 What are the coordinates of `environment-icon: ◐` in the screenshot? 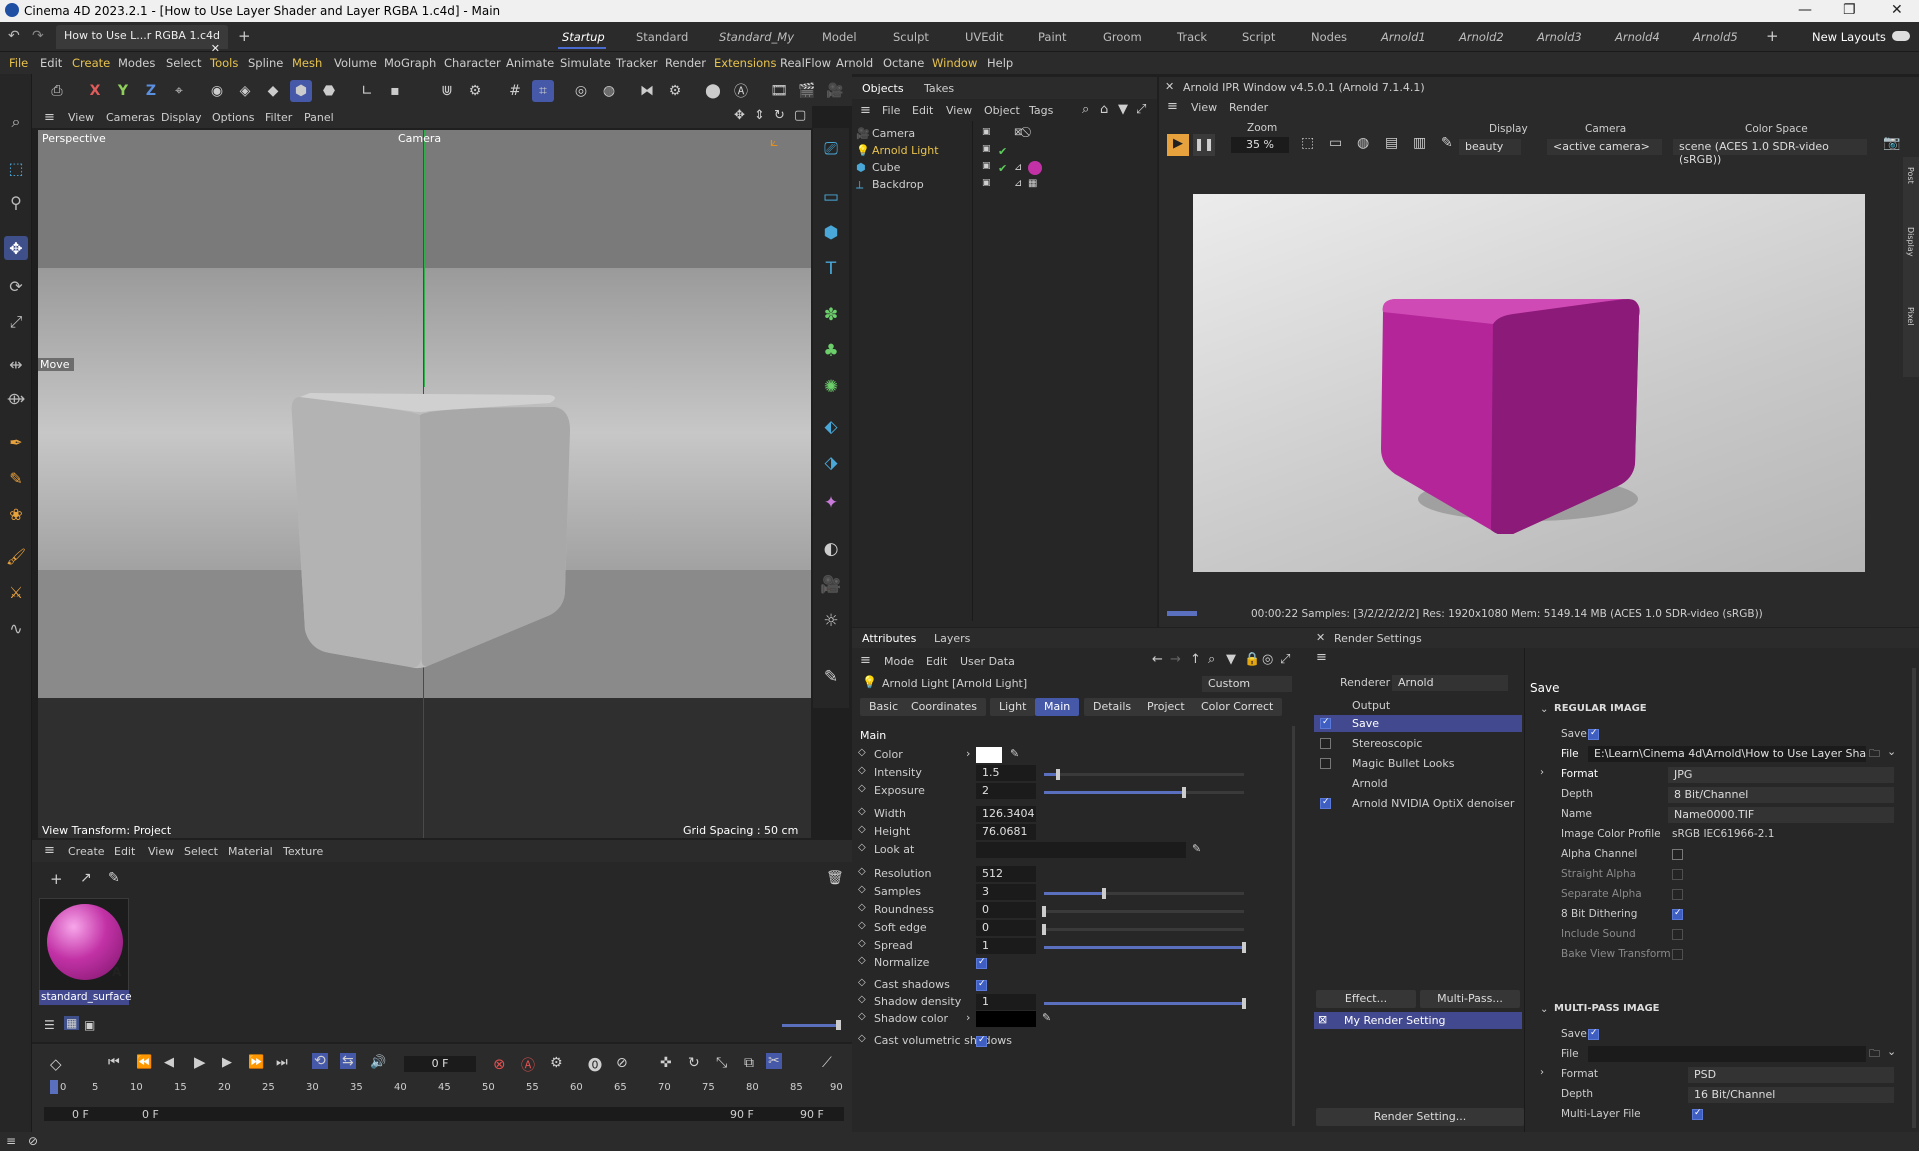 It's located at (831, 549).